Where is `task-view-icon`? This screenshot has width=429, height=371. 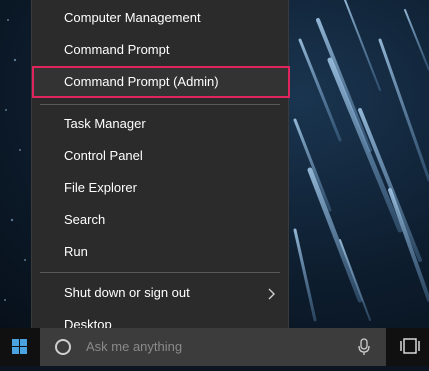
task-view-icon is located at coordinates (410, 346).